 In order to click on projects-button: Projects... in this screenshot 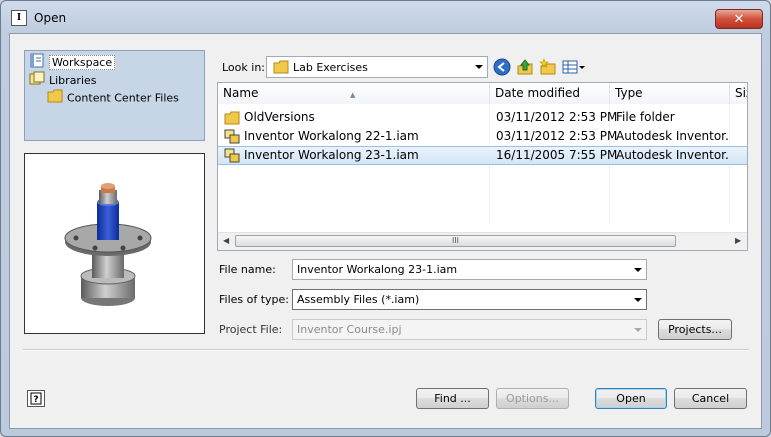, I will do `click(695, 329)`.